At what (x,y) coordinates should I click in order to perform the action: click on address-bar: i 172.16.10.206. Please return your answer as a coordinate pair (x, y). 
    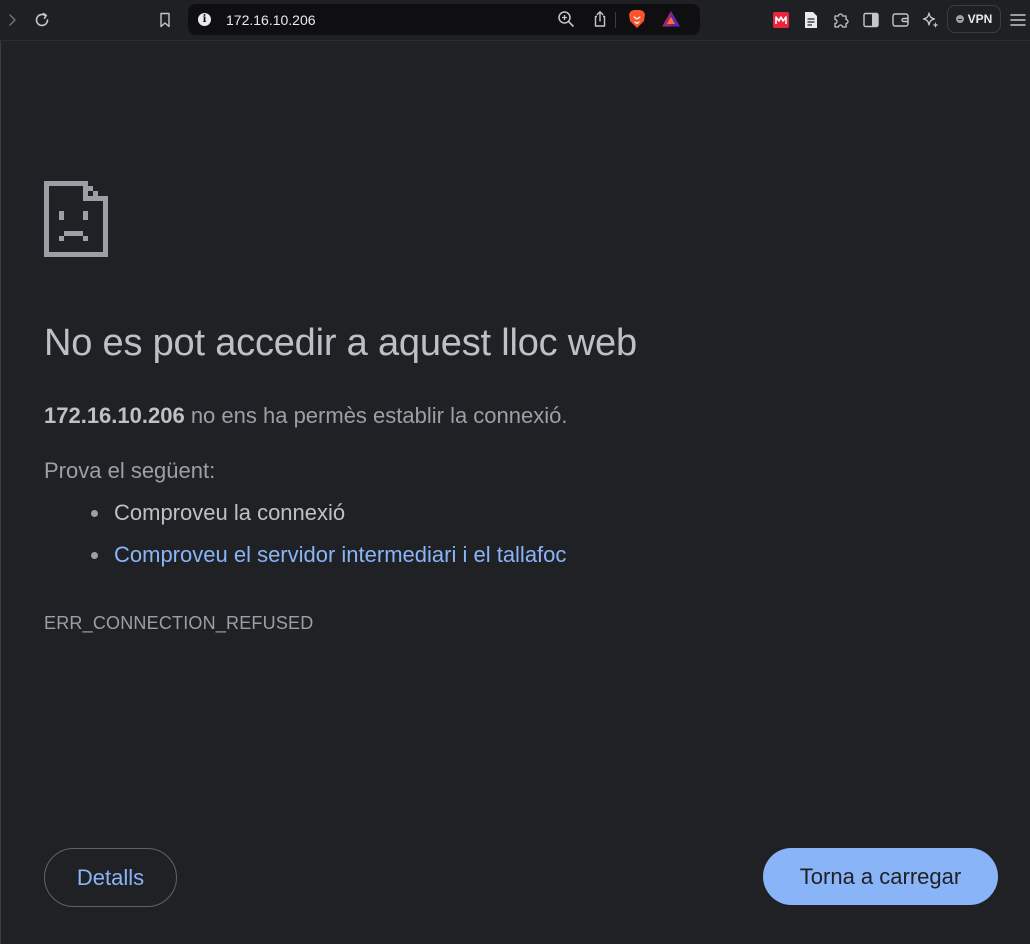
    Looking at the image, I should click on (444, 19).